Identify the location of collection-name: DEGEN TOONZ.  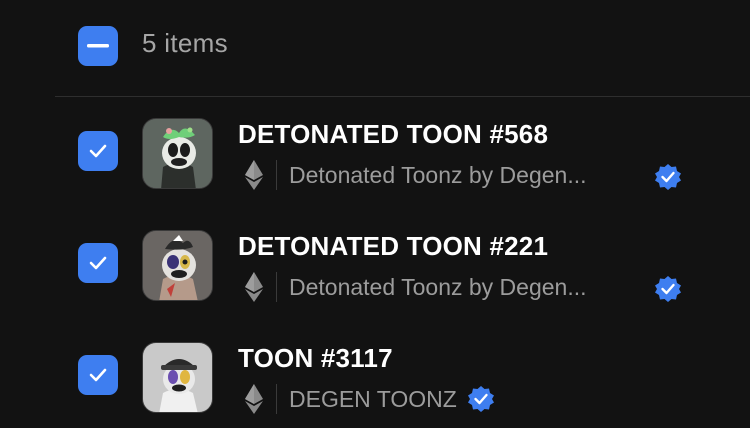
(373, 399).